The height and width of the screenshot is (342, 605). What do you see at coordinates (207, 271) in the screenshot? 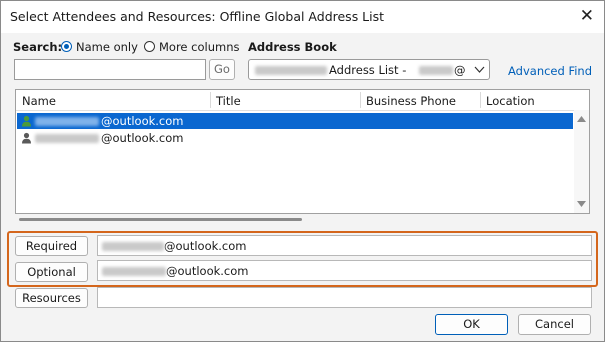
I see `optional-field-email: @outlook.com` at bounding box center [207, 271].